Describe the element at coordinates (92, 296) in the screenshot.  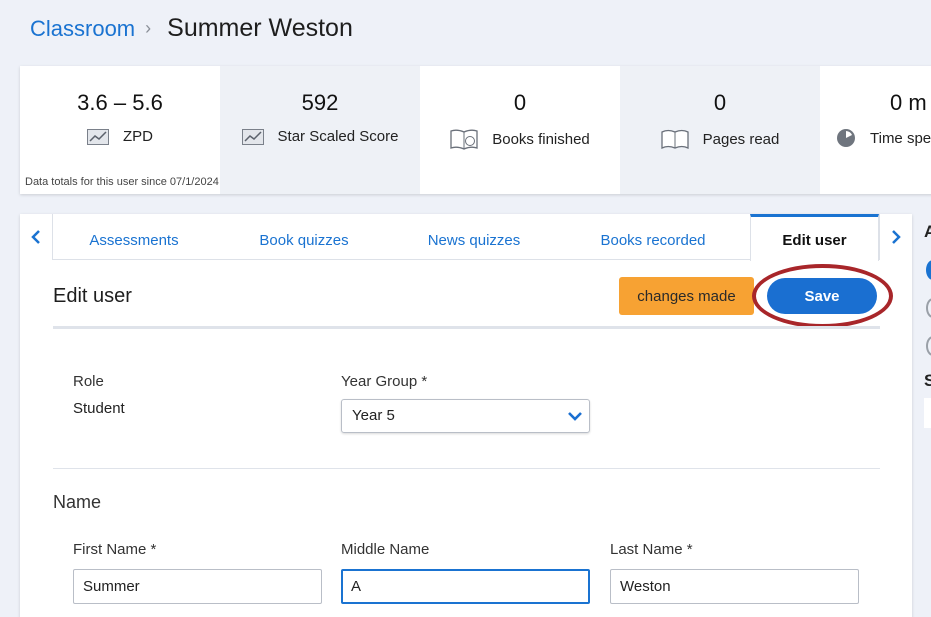
I see `edit-user-heading: Edit user` at that location.